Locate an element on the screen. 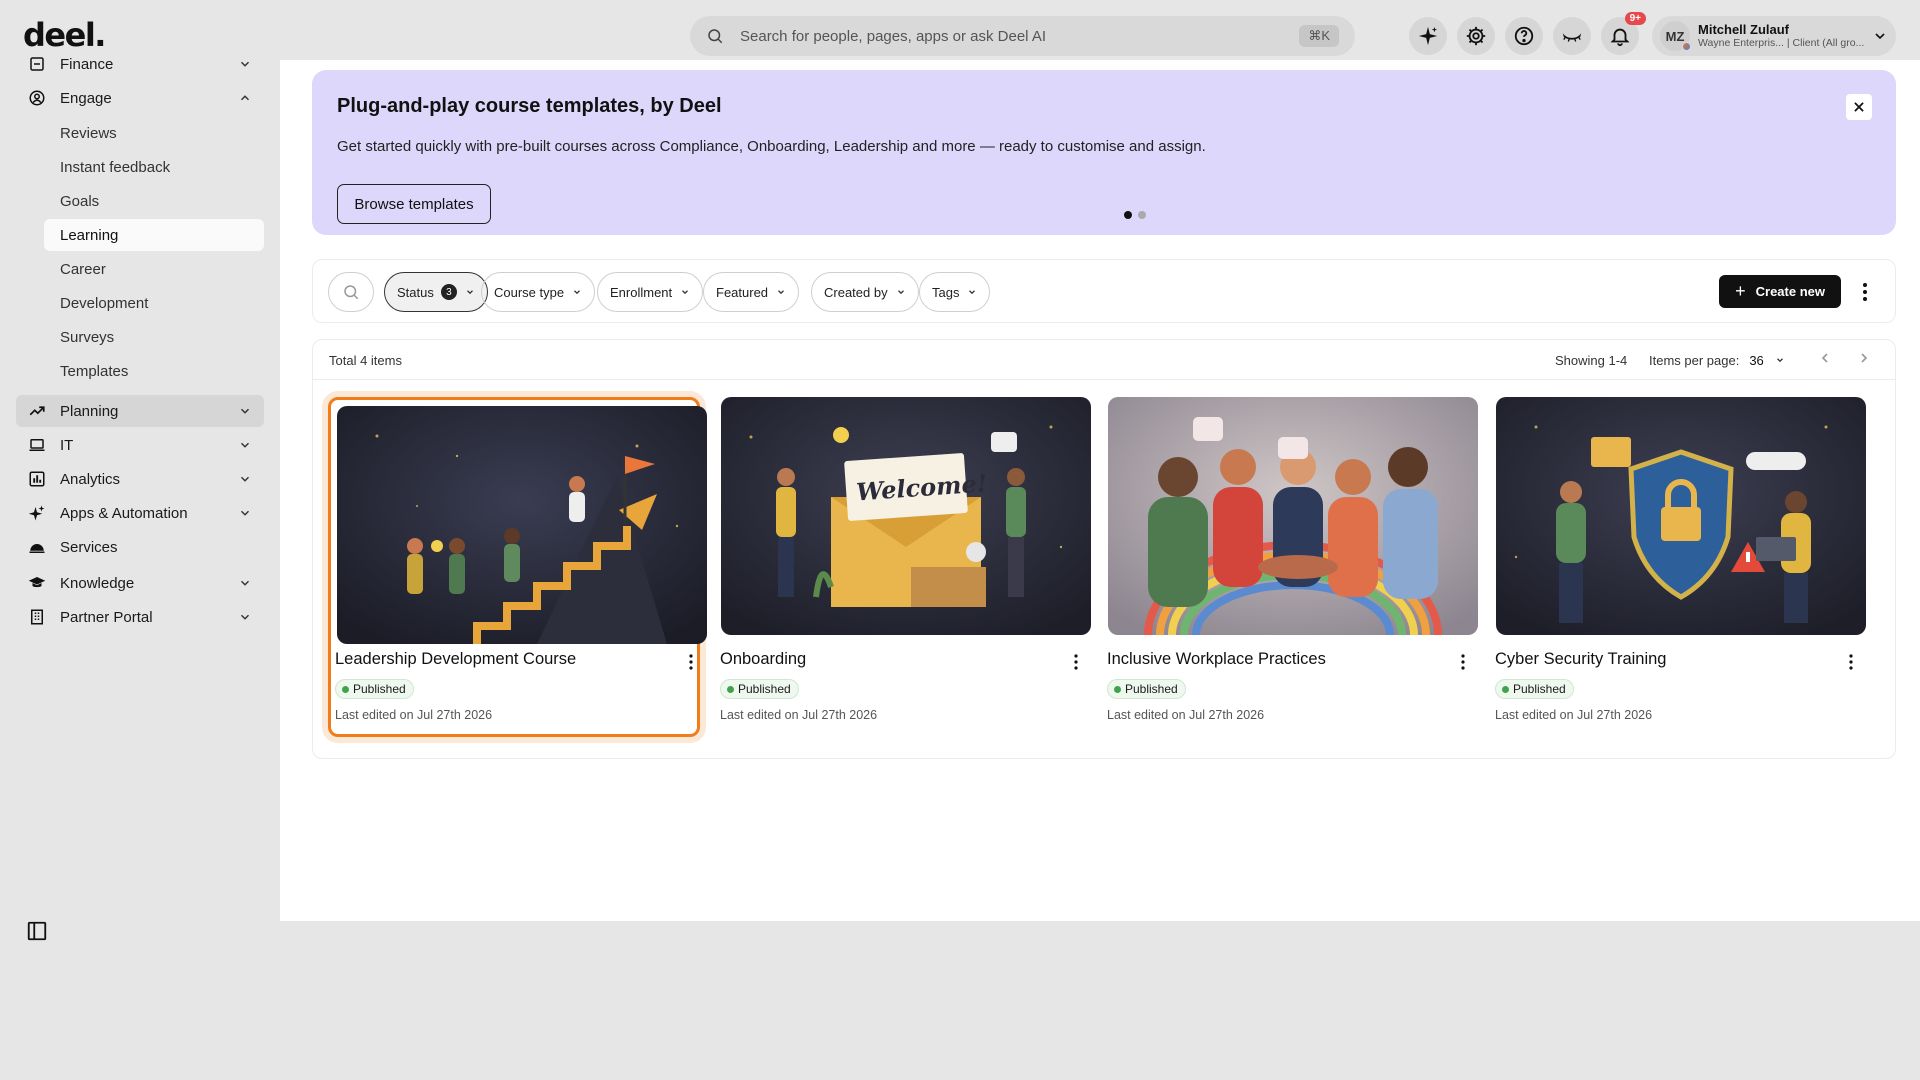 This screenshot has height=1080, width=1920. sidebar-sub-development: Development is located at coordinates (154, 303).